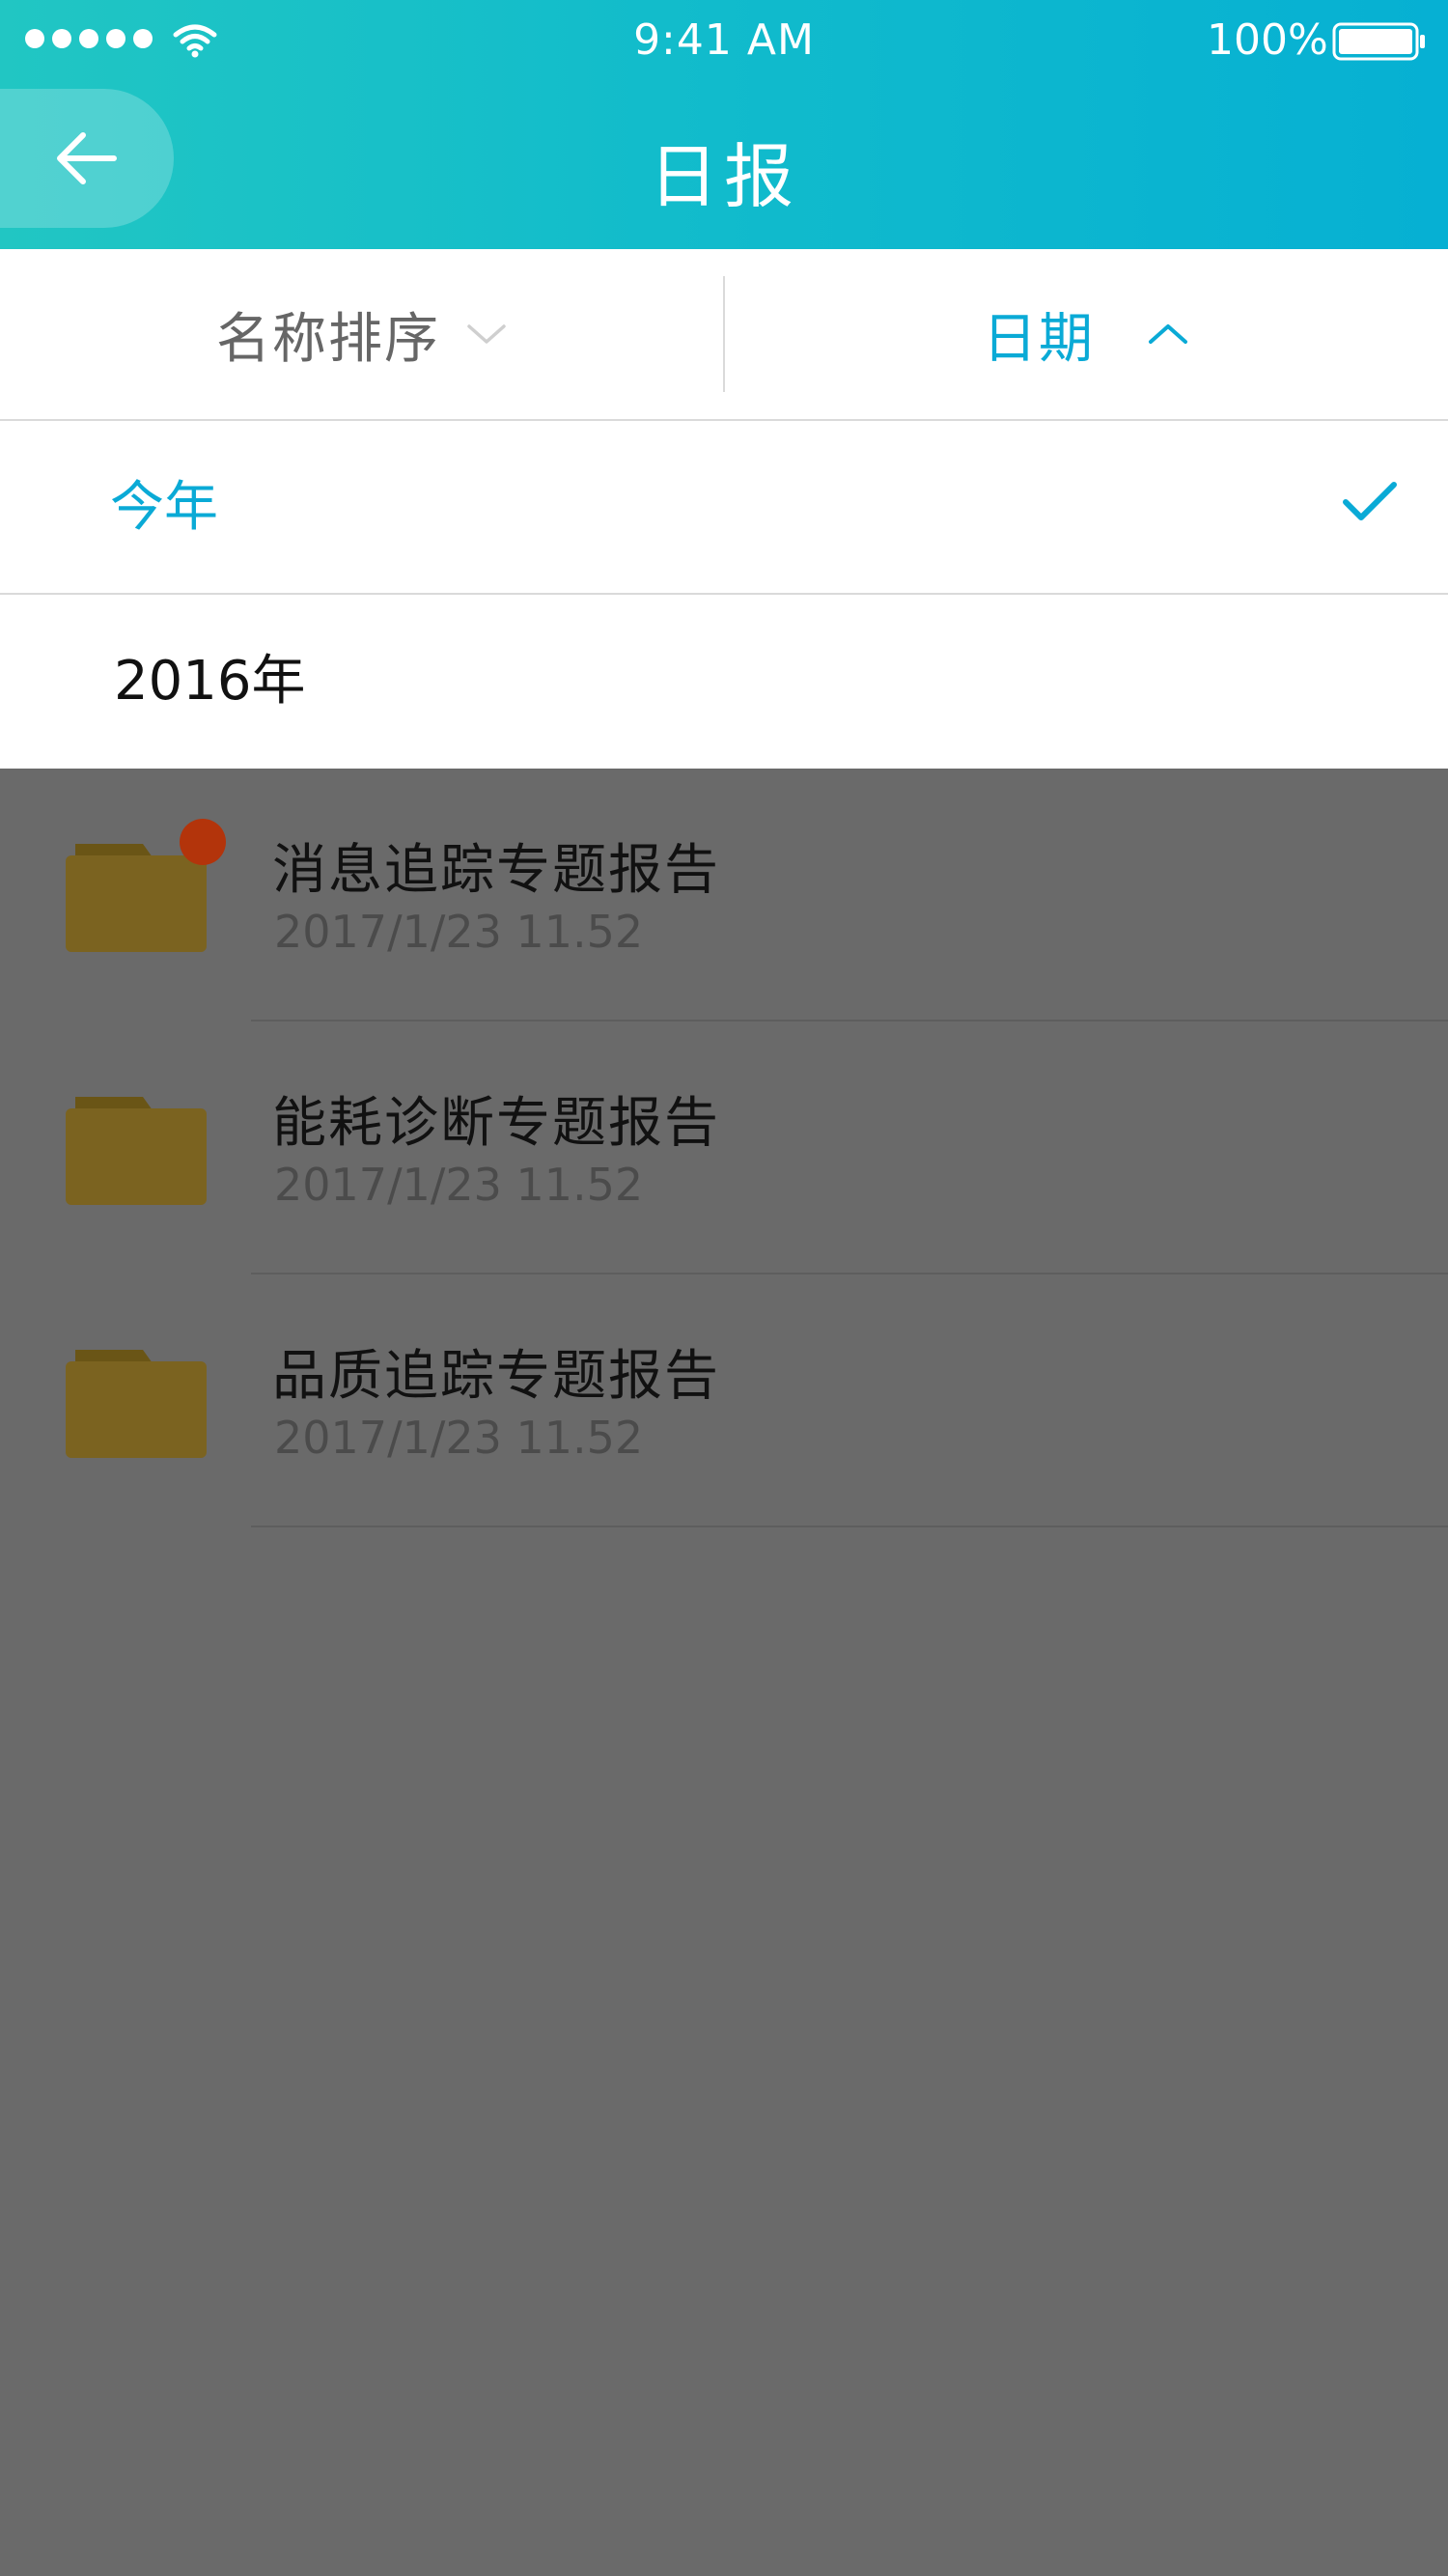  Describe the element at coordinates (724, 1401) in the screenshot. I see `list-item: 品质追踪专题报告 2017/1/23 11.52` at that location.